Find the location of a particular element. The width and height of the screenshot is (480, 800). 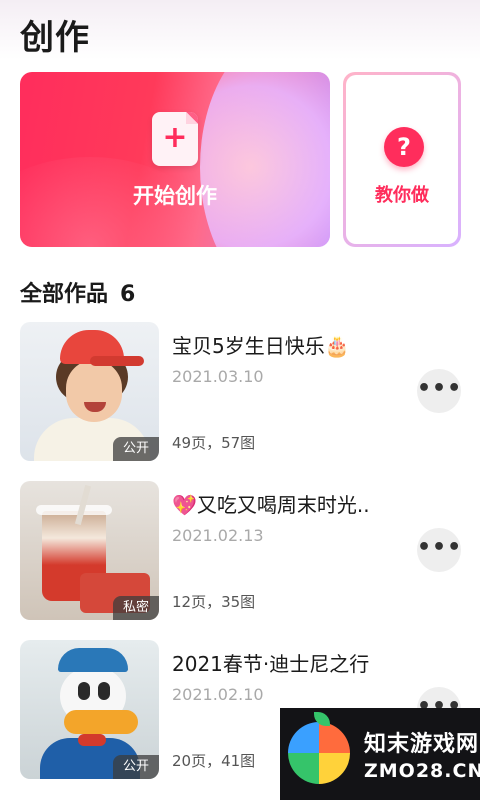

visibility-badge: 私密 is located at coordinates (136, 608).